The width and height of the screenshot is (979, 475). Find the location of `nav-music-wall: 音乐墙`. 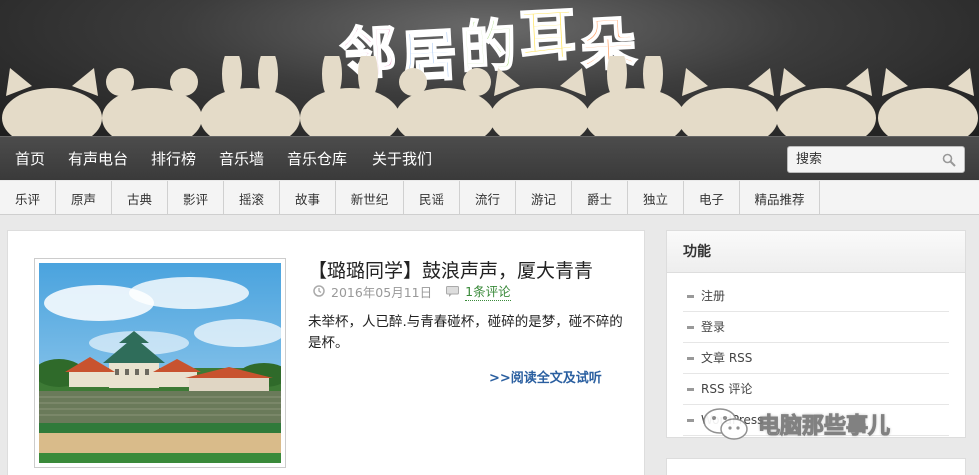

nav-music-wall: 音乐墙 is located at coordinates (241, 158).